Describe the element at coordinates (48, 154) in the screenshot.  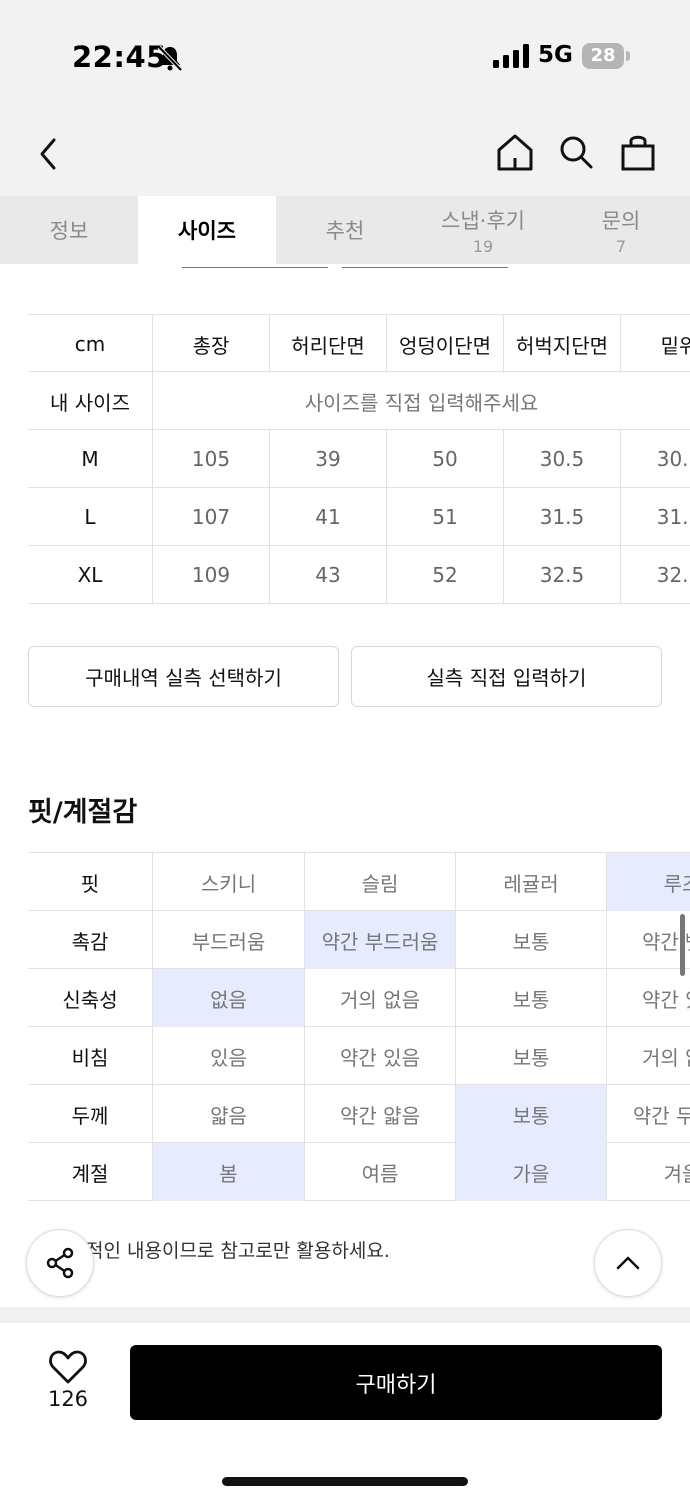
I see `chevron-left-icon` at that location.